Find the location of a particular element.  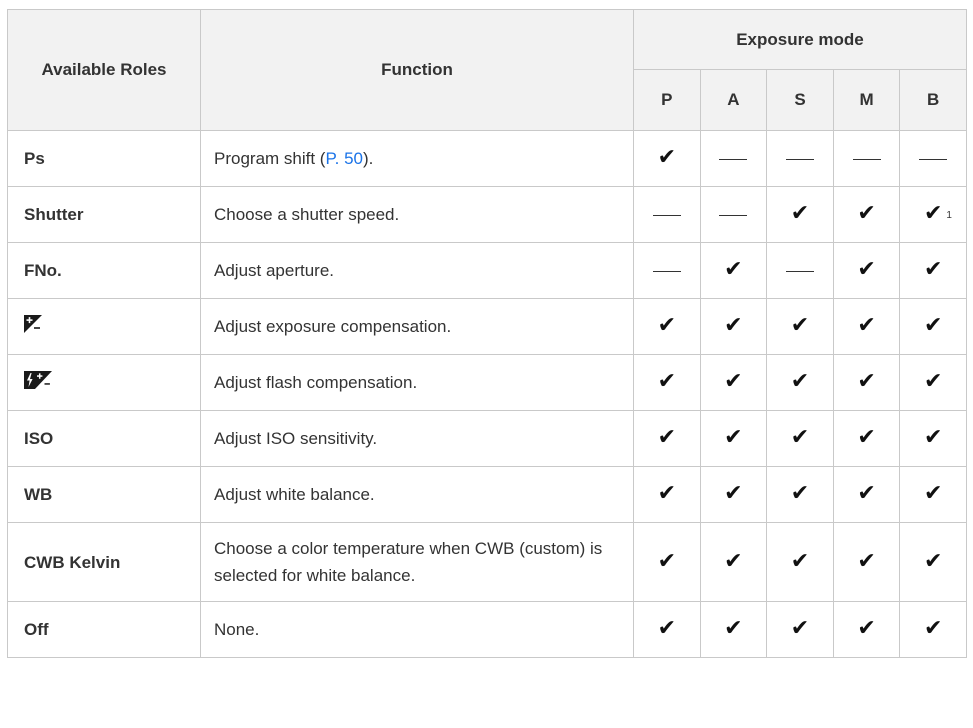

header-mode-a: A is located at coordinates (733, 100).